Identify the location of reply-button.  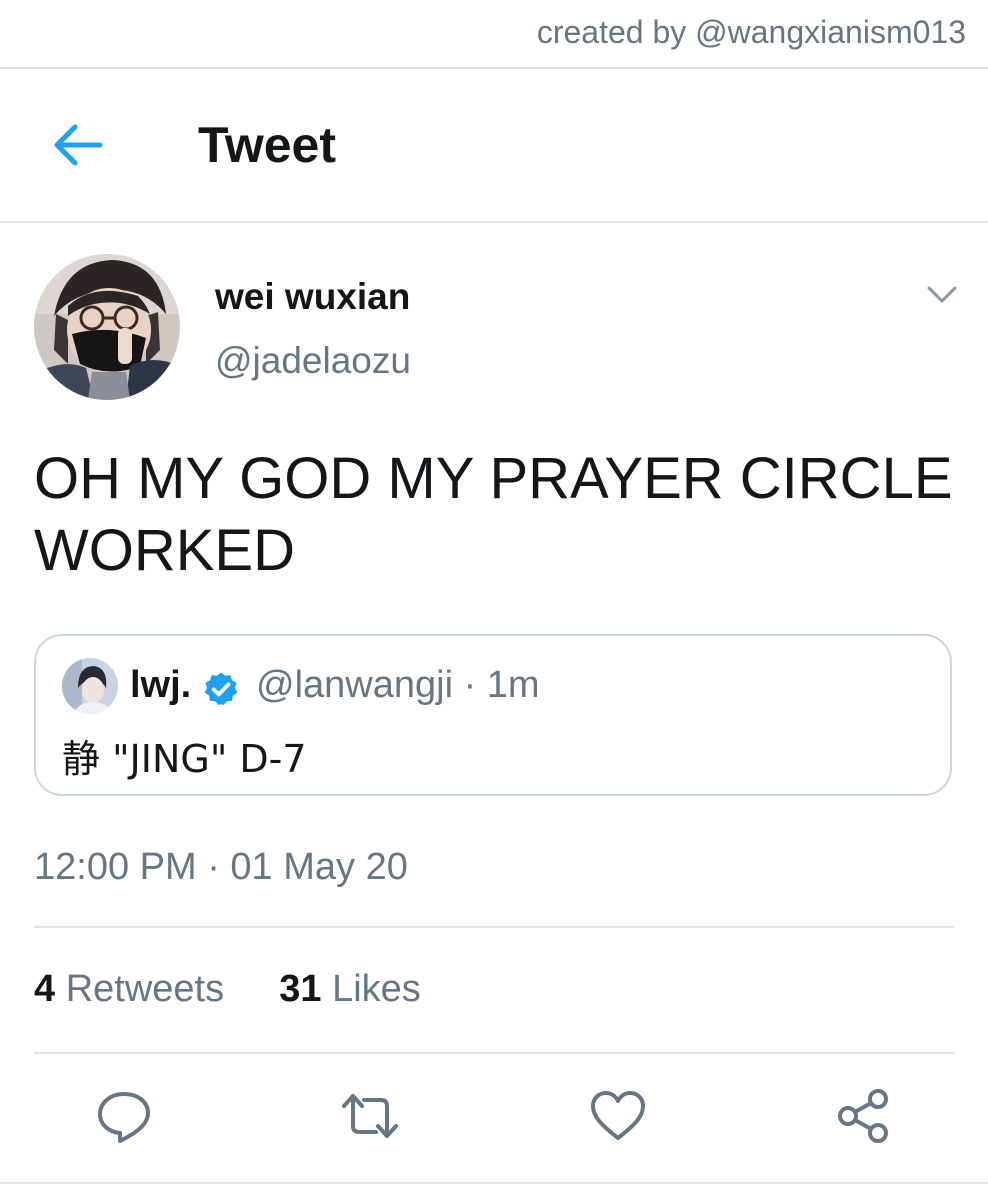
(124, 1116).